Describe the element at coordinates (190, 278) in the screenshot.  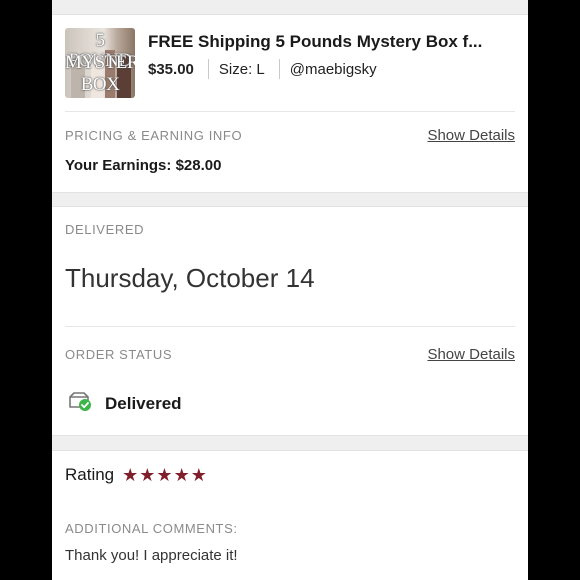
I see `delivery-date: Thursday, October 14` at that location.